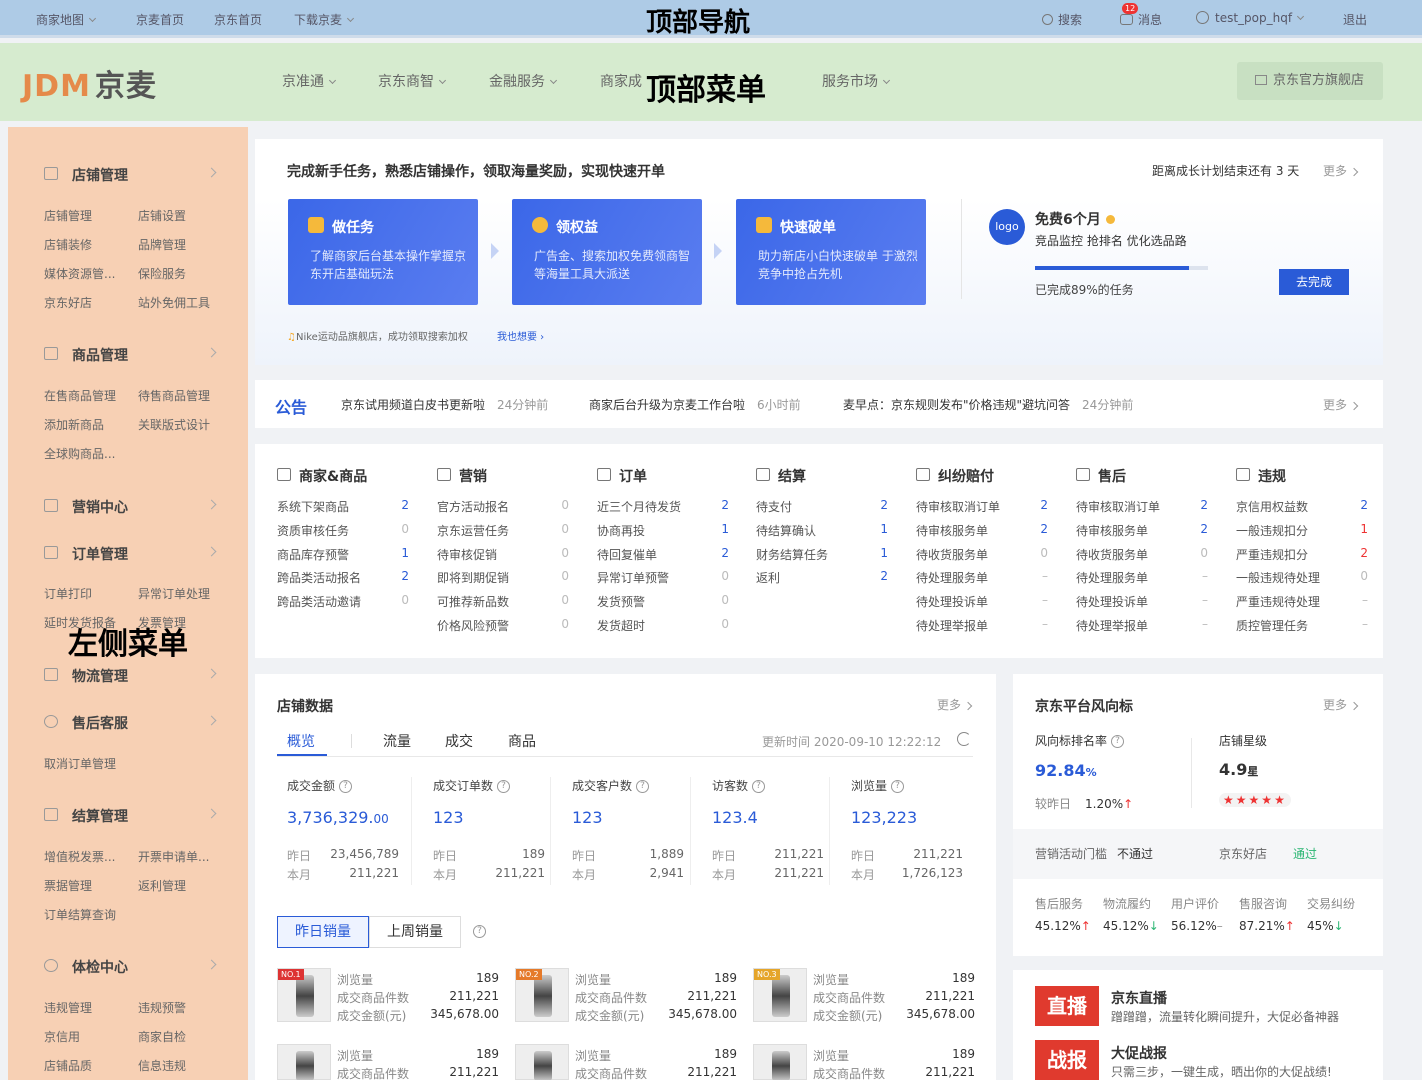 This screenshot has width=1422, height=1080. Describe the element at coordinates (1272, 625) in the screenshot. I see `todo-row-label: 质控管理任务` at that location.